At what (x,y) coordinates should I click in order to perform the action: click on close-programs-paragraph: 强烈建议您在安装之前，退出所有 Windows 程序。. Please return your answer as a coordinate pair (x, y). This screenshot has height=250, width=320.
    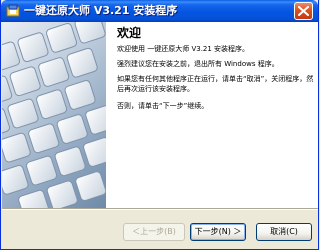
    Looking at the image, I should click on (198, 64).